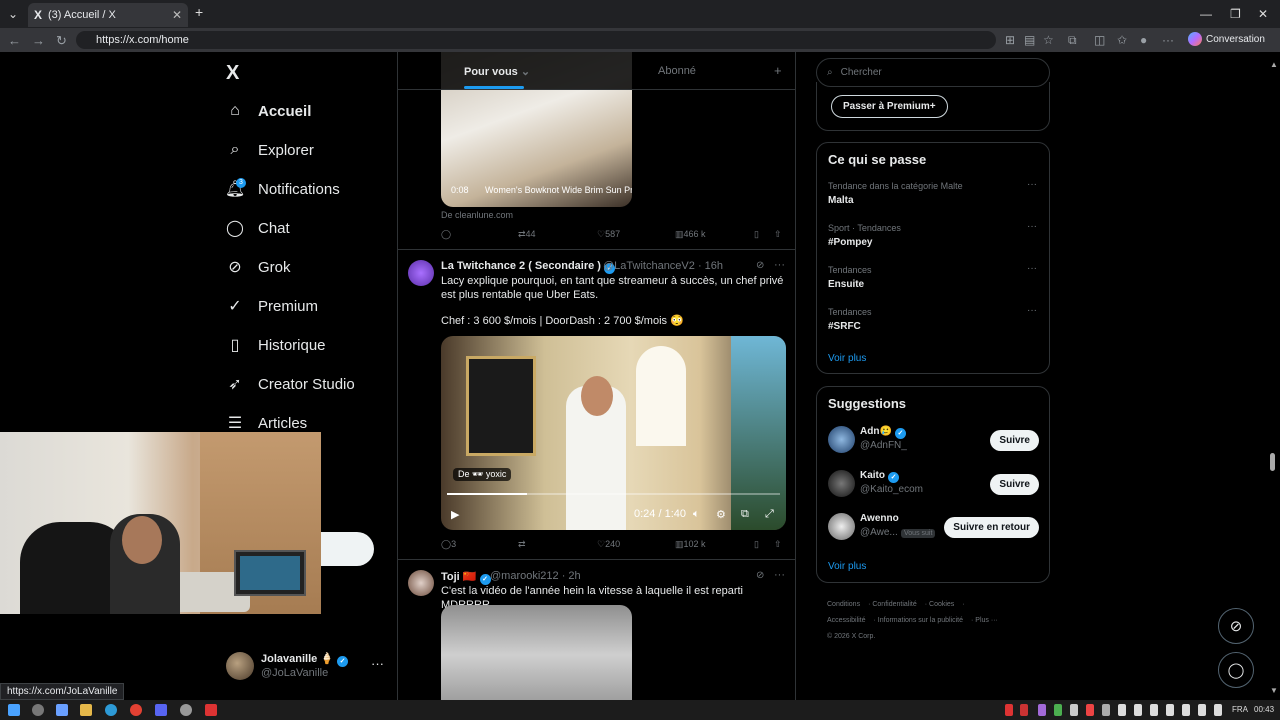 This screenshot has height=720, width=1280. I want to click on account-switcher: Jolavanille 🍦 ✓ @JoLaVanille ···, so click(306, 667).